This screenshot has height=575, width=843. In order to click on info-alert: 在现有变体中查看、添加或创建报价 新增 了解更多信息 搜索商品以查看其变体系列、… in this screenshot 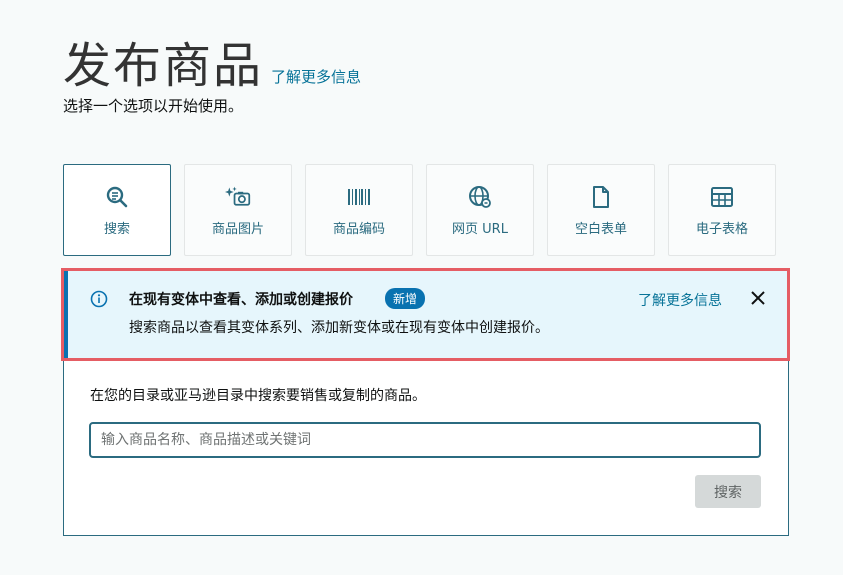, I will do `click(425, 314)`.